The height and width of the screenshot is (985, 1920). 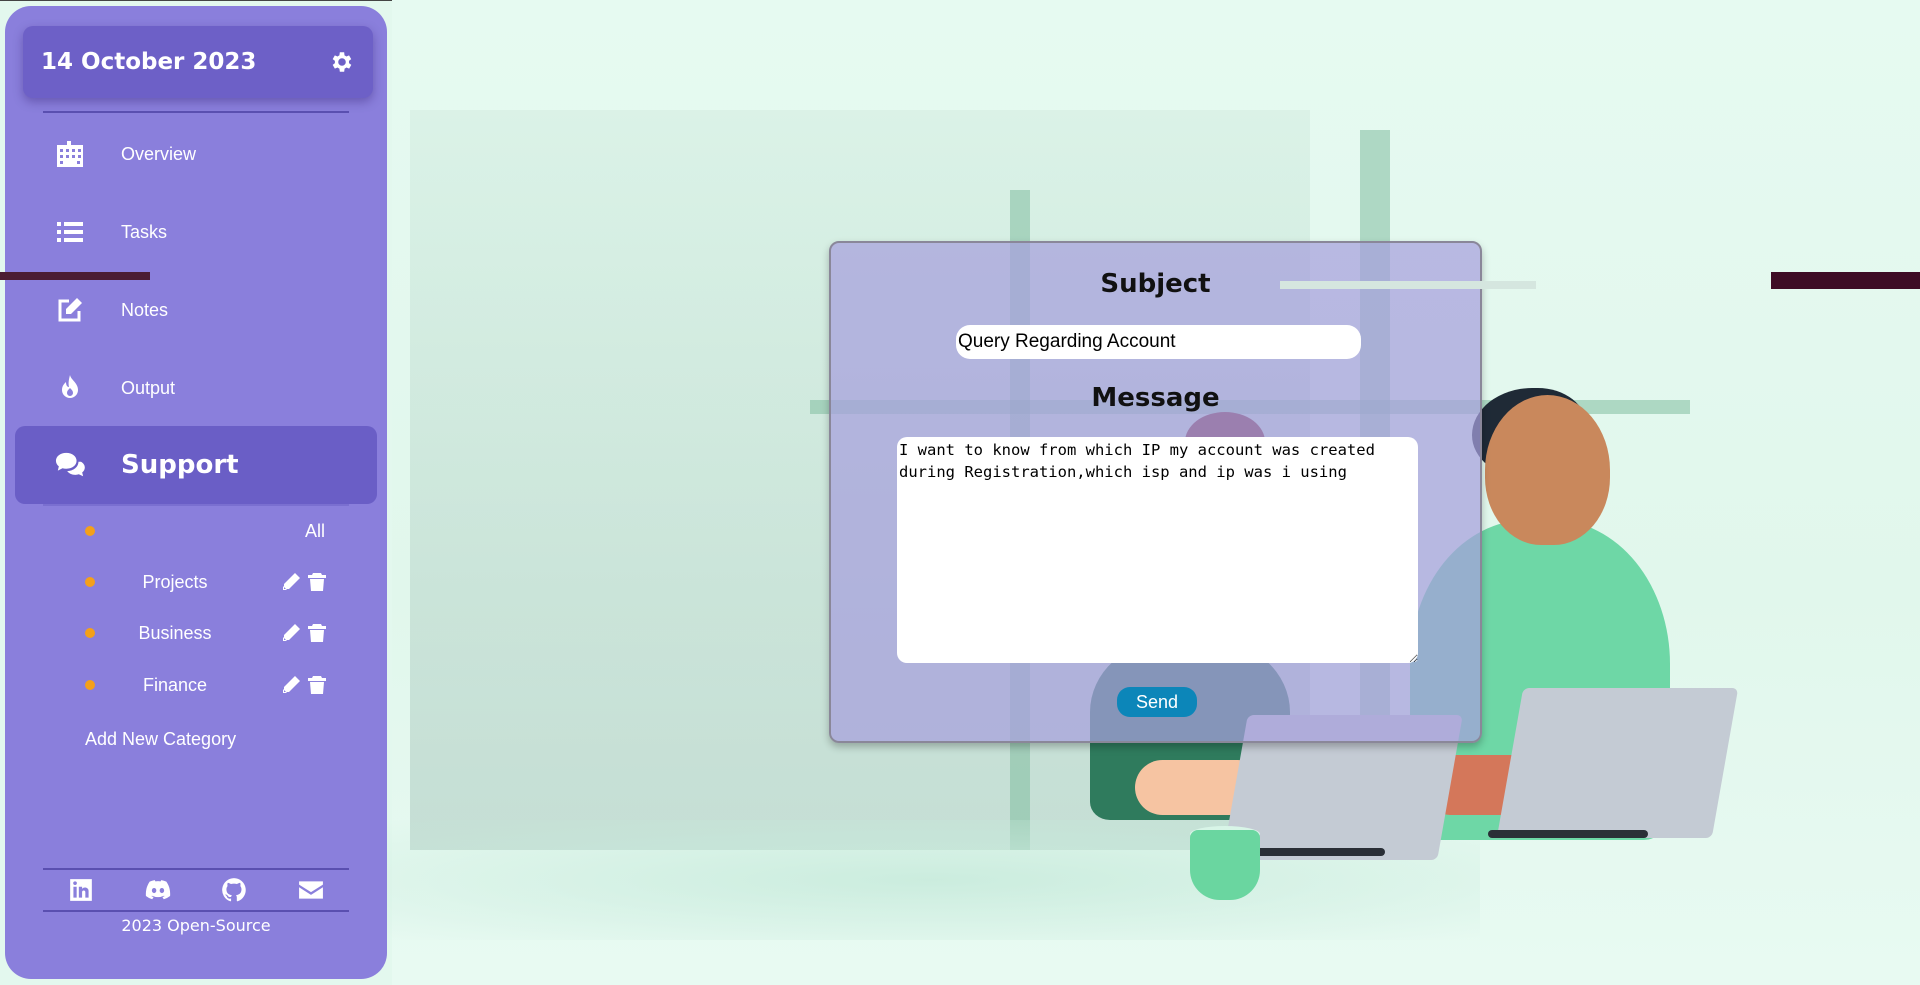 What do you see at coordinates (205, 531) in the screenshot?
I see `category-all: All` at bounding box center [205, 531].